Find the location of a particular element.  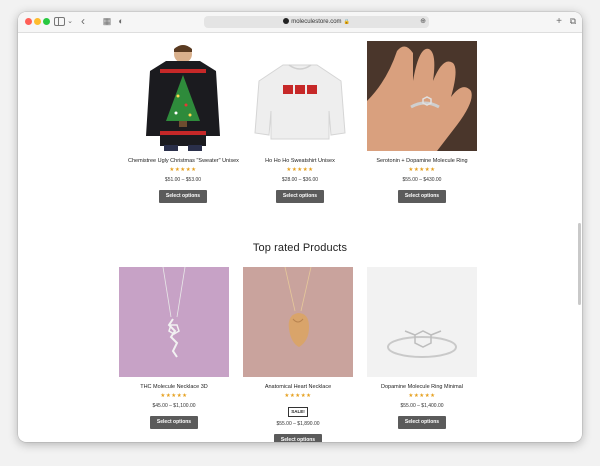

browser-toolbar: ⌄ ‹ ▦ ◐ moleculestore.com 🔒 ⊕ + ⧉ is located at coordinates (300, 22).